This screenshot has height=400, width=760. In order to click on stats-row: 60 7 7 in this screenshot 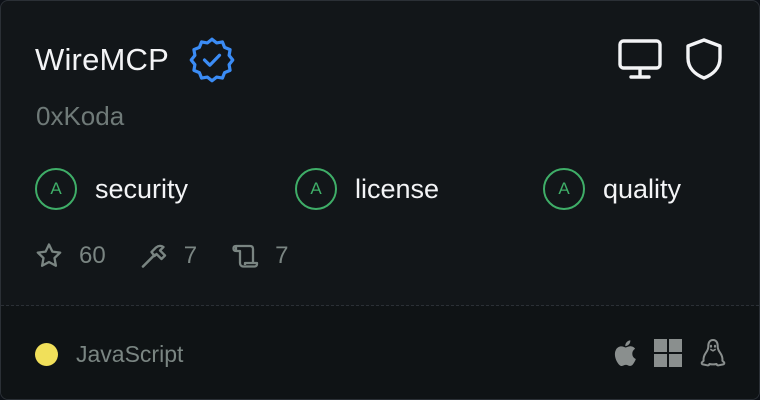, I will do `click(178, 256)`.